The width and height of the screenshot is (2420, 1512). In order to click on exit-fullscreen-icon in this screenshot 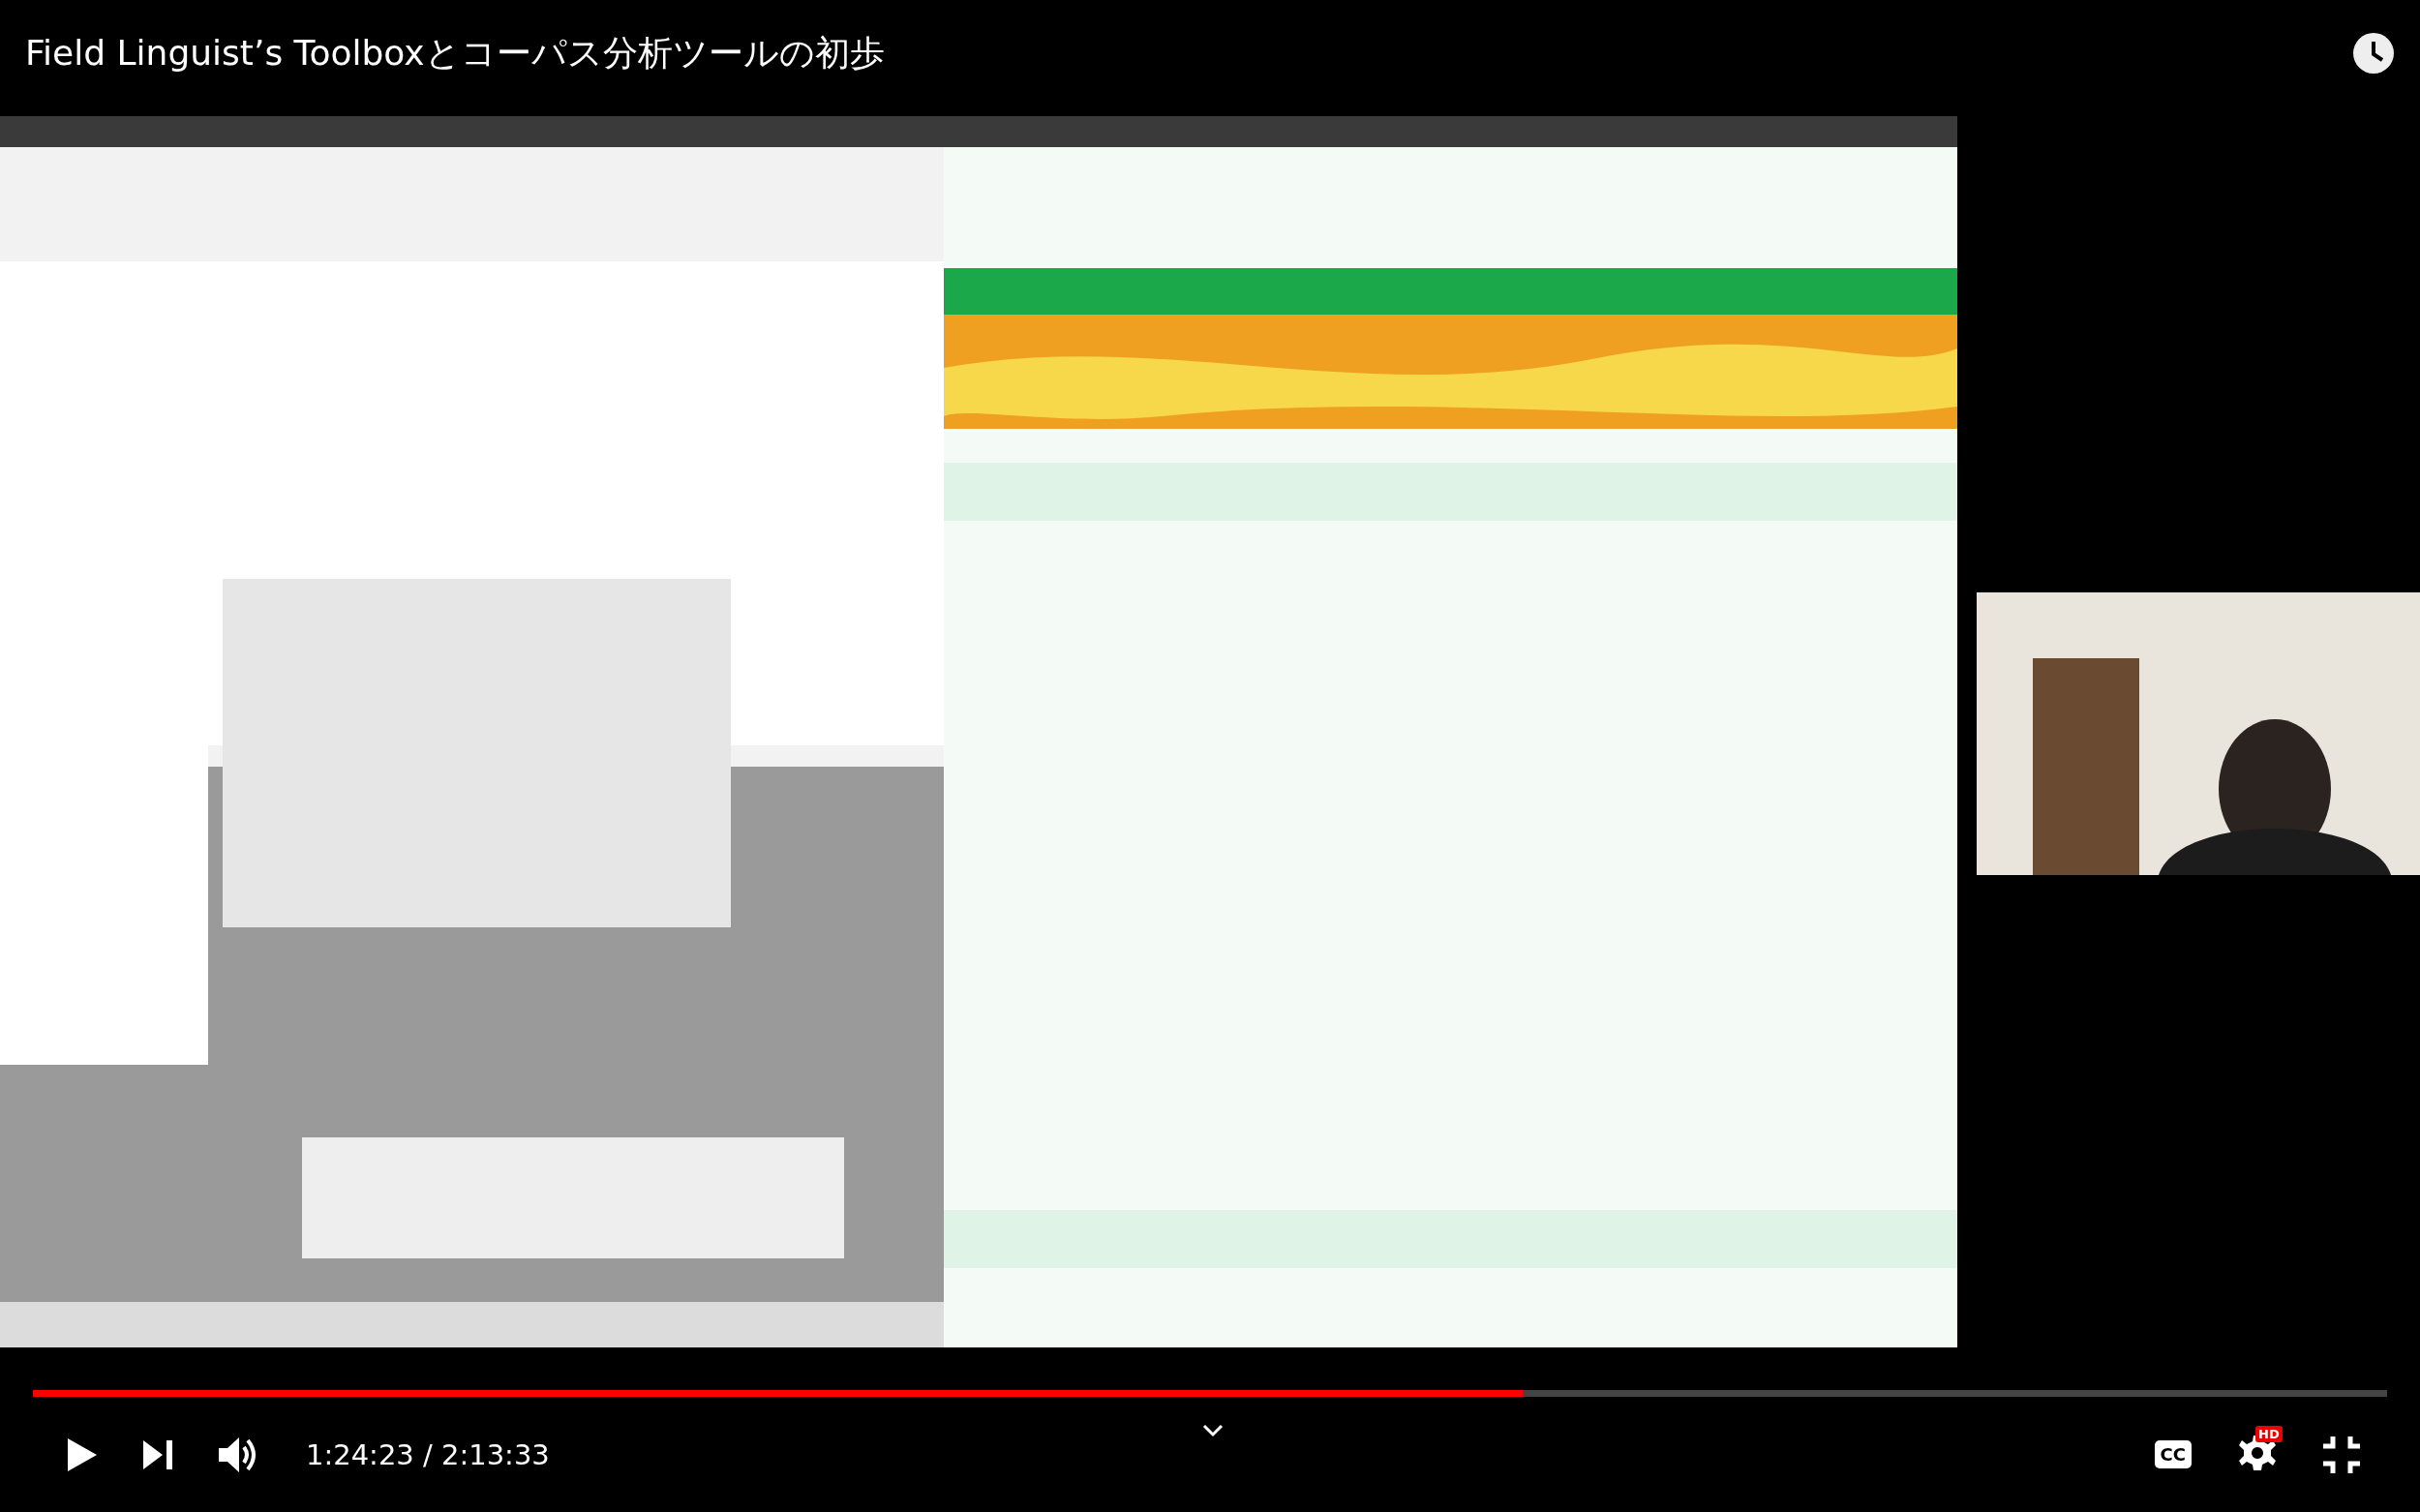, I will do `click(2341, 1454)`.